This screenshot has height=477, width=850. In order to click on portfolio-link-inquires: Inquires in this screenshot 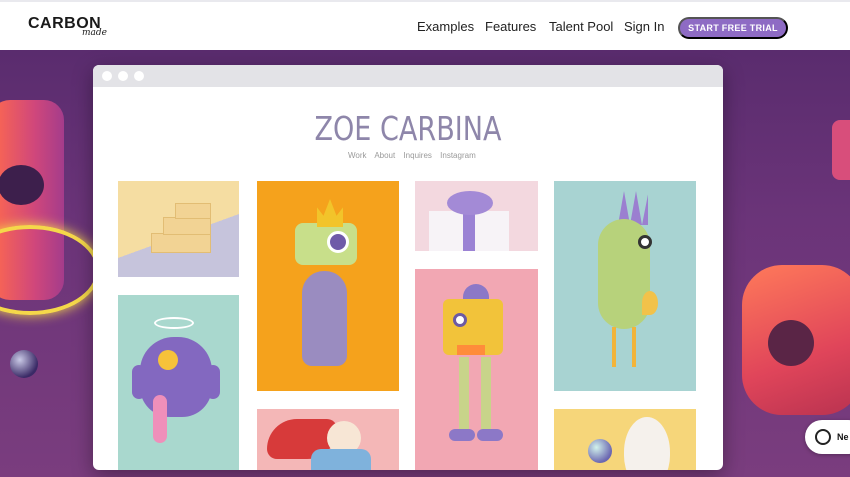, I will do `click(417, 155)`.